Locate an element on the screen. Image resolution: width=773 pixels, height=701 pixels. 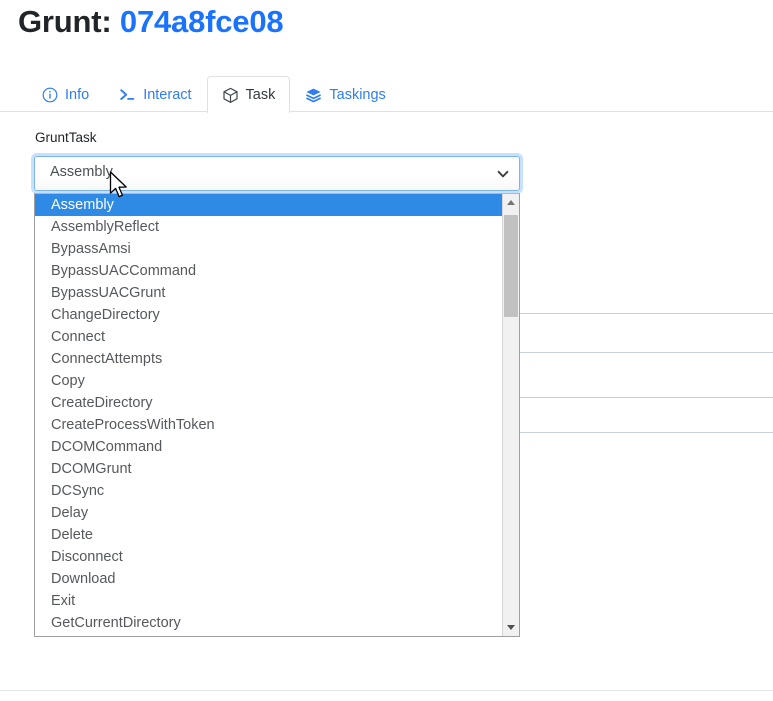
dropdown-option: ConnectAttempts is located at coordinates (268, 359).